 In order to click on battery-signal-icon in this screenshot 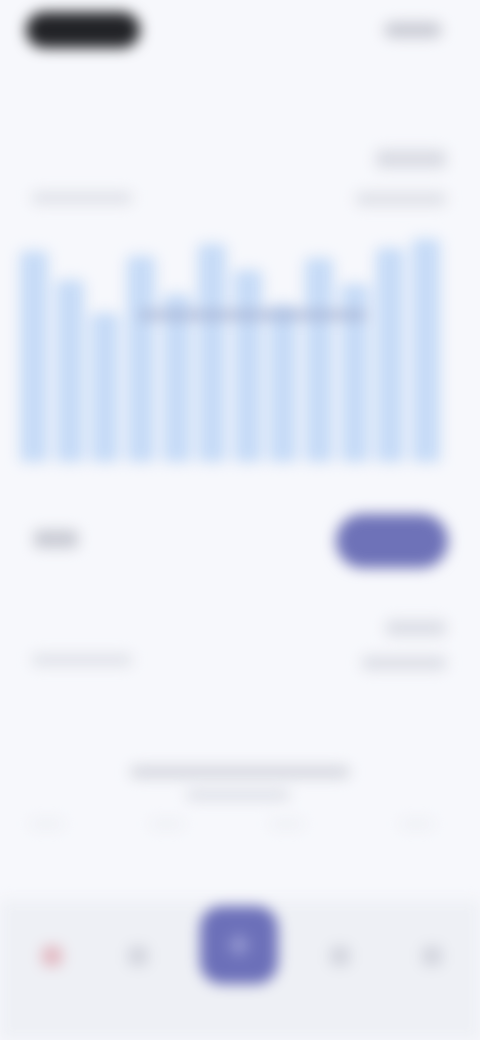, I will do `click(413, 30)`.